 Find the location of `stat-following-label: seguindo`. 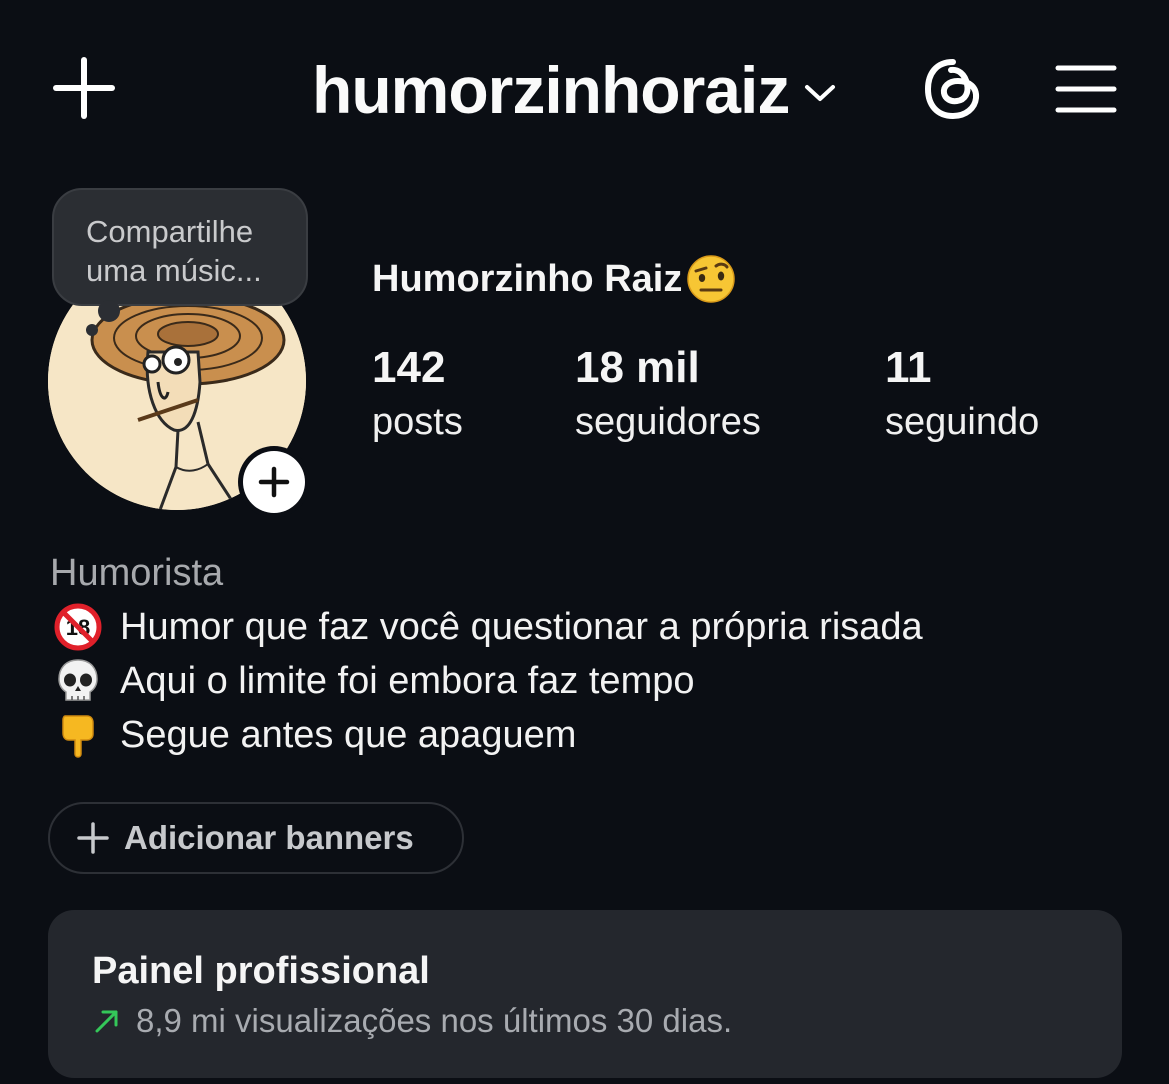

stat-following-label: seguindo is located at coordinates (962, 422).